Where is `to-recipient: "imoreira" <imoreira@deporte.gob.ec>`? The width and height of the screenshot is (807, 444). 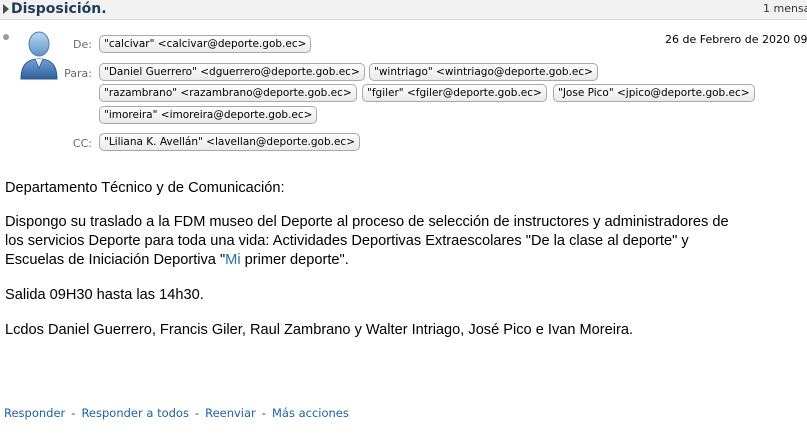 to-recipient: "imoreira" <imoreira@deporte.gob.ec> is located at coordinates (208, 115).